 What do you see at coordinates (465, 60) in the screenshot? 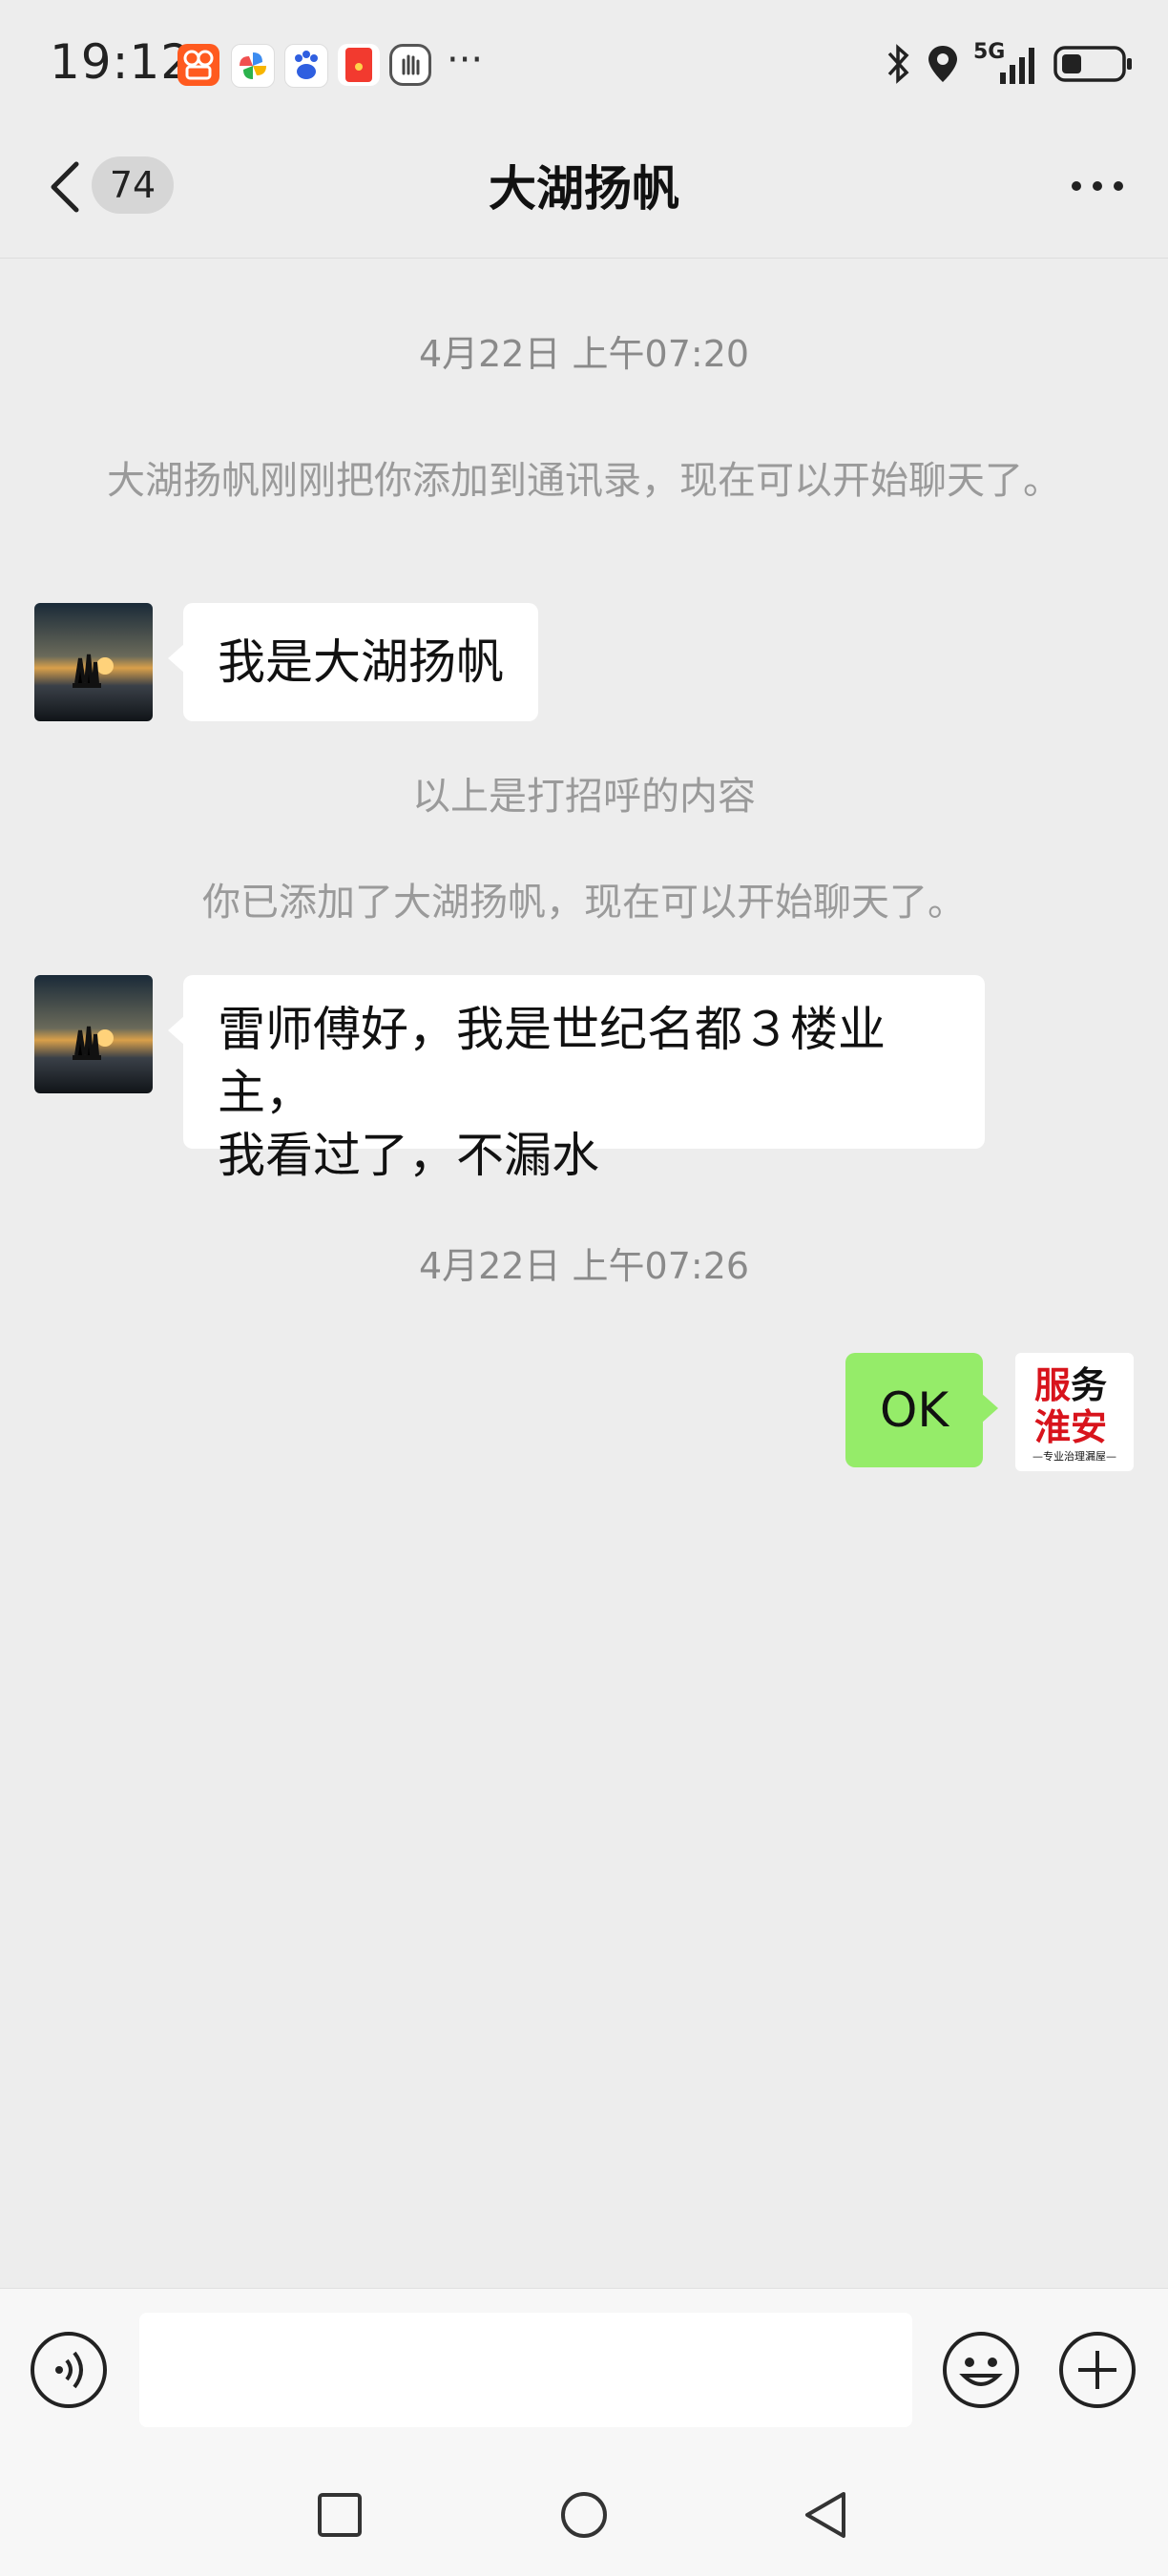
I see `status-more-indicator: ···` at bounding box center [465, 60].